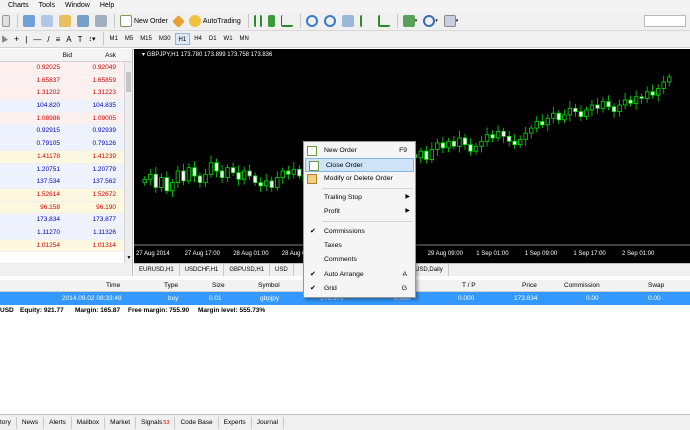  What do you see at coordinates (66, 220) in the screenshot?
I see `market-watch-row: 173.834 173.877` at bounding box center [66, 220].